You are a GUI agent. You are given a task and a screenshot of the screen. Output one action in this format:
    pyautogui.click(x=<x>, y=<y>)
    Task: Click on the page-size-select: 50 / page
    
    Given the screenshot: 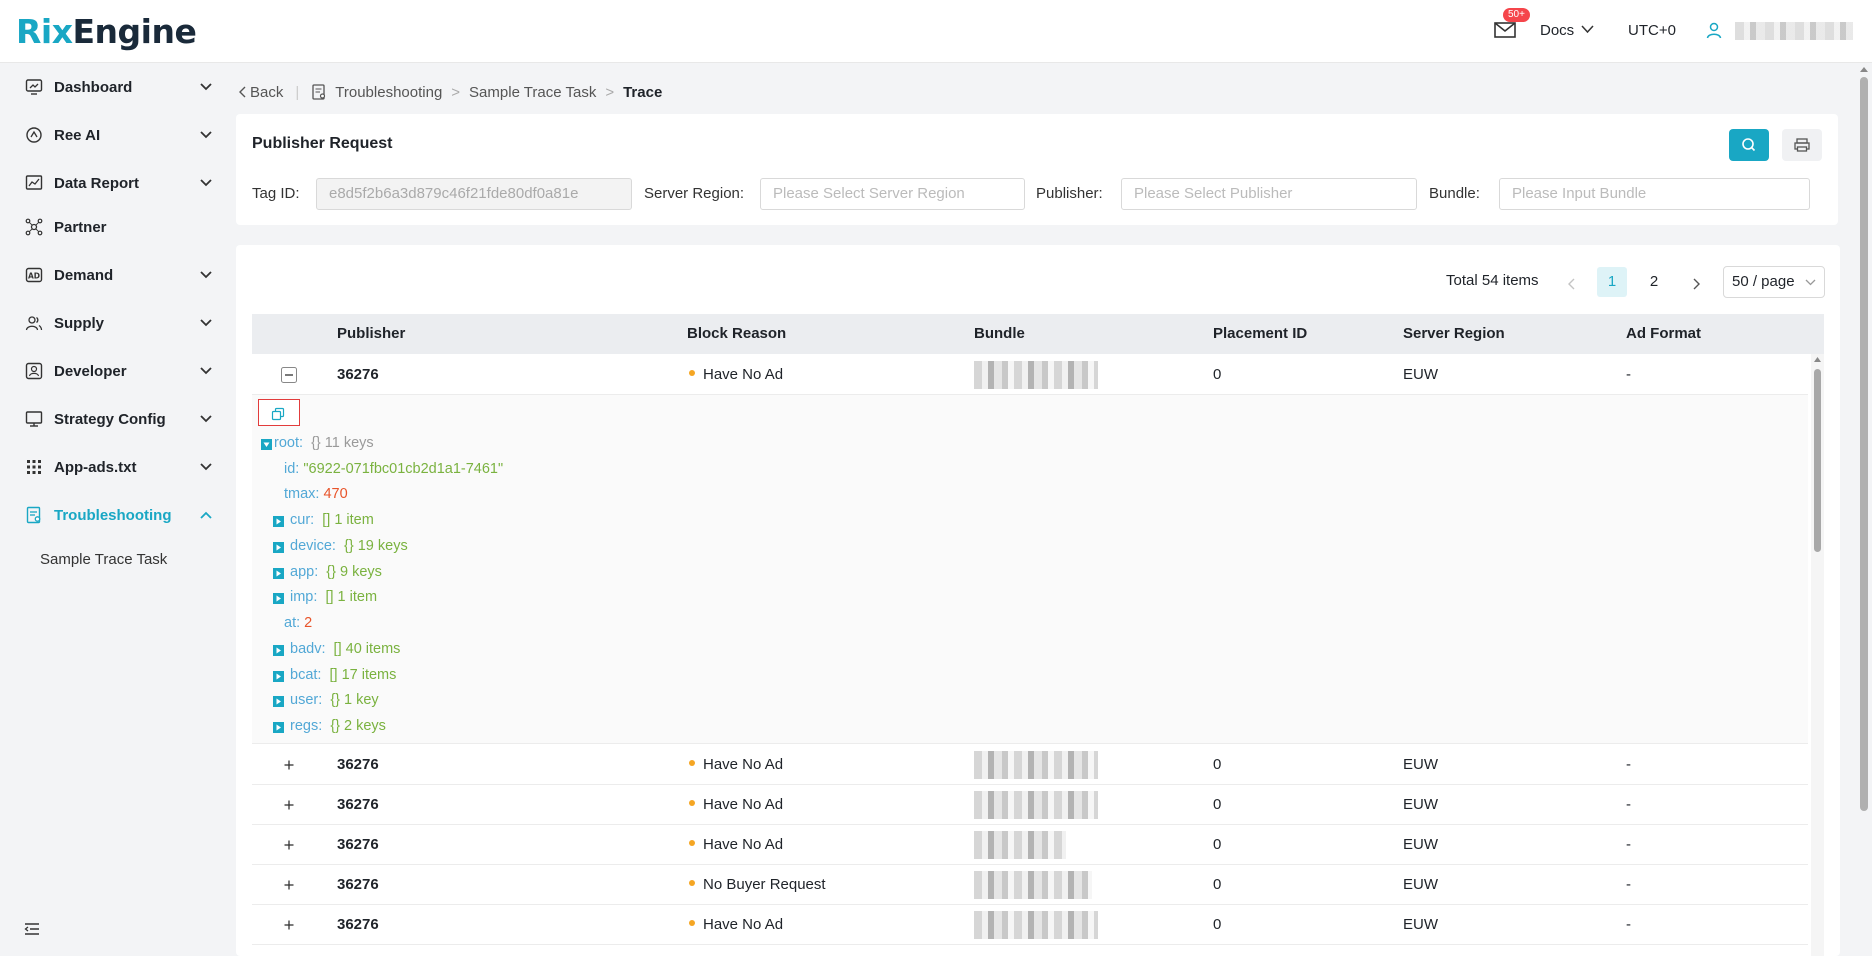 What is the action you would take?
    pyautogui.click(x=1774, y=282)
    